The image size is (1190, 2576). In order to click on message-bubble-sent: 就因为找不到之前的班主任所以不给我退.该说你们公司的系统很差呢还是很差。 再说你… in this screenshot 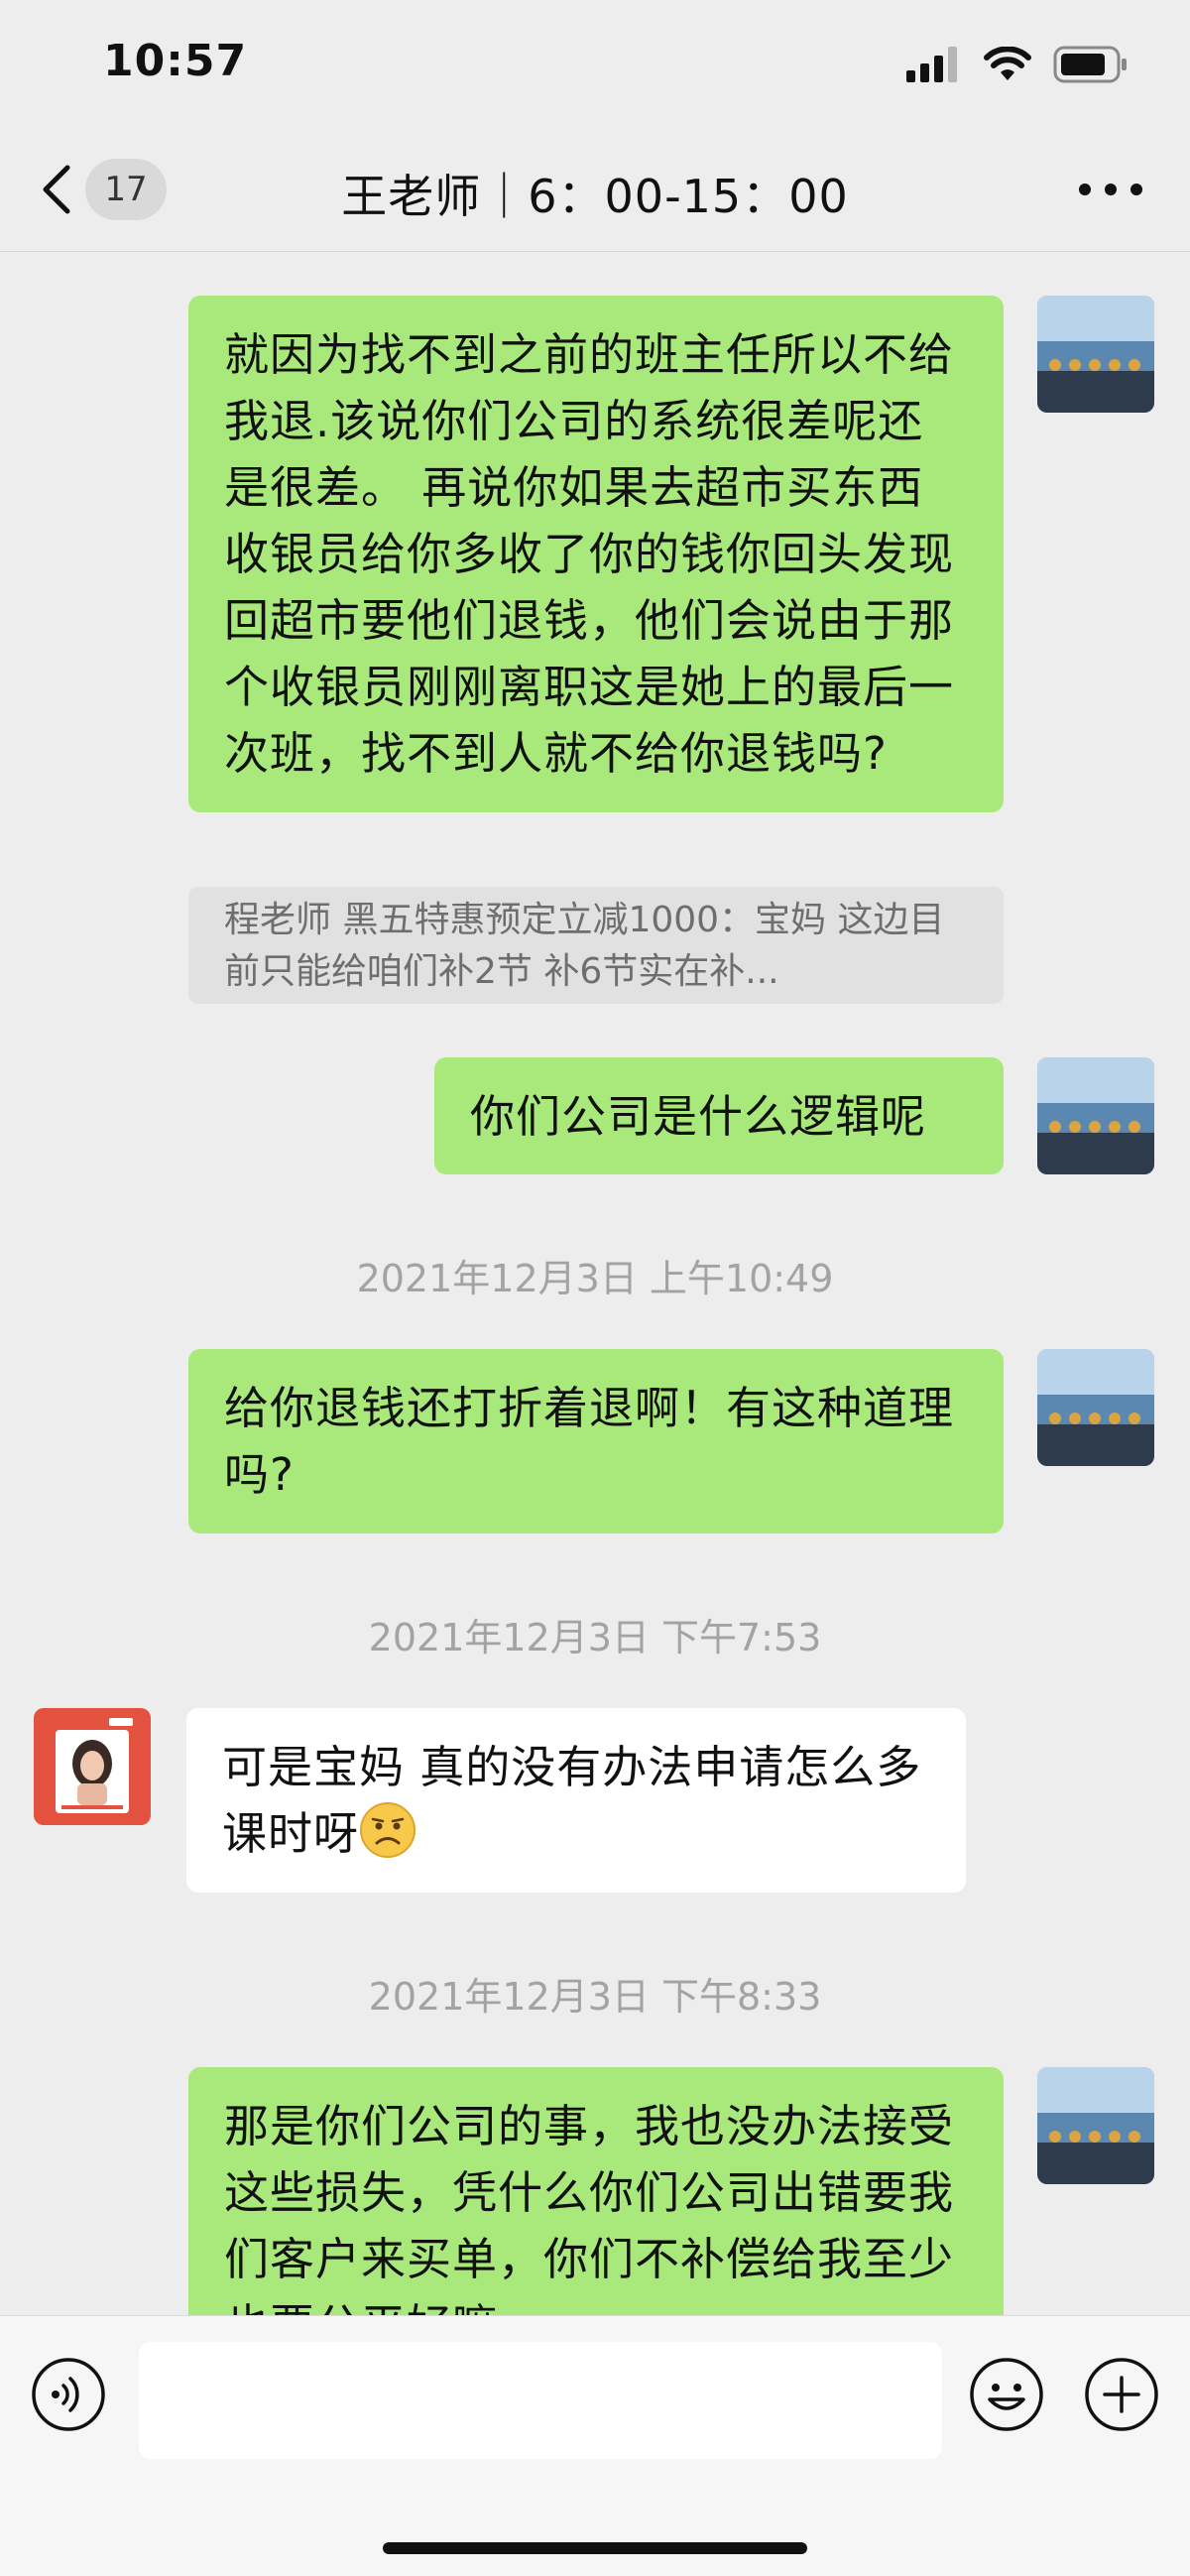, I will do `click(596, 554)`.